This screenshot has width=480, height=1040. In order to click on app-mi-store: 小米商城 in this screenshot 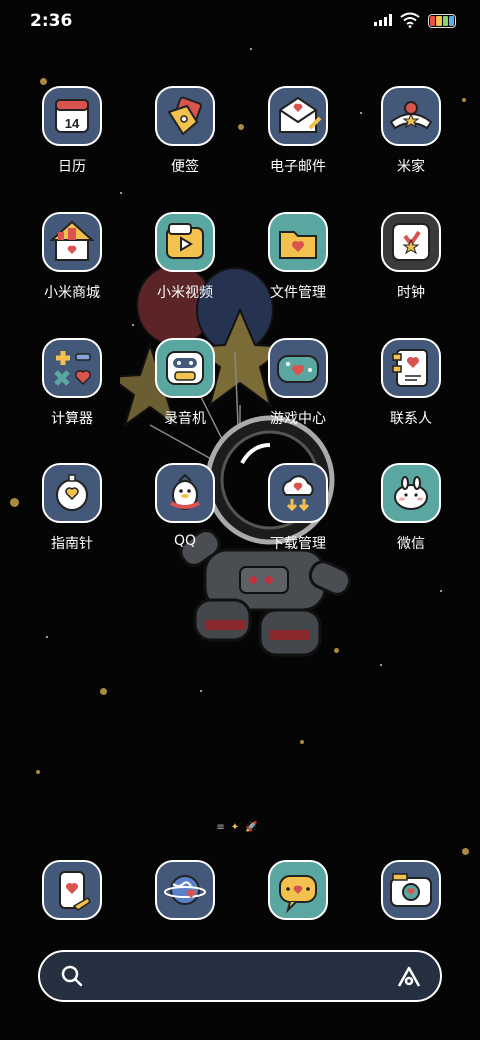, I will do `click(72, 257)`.